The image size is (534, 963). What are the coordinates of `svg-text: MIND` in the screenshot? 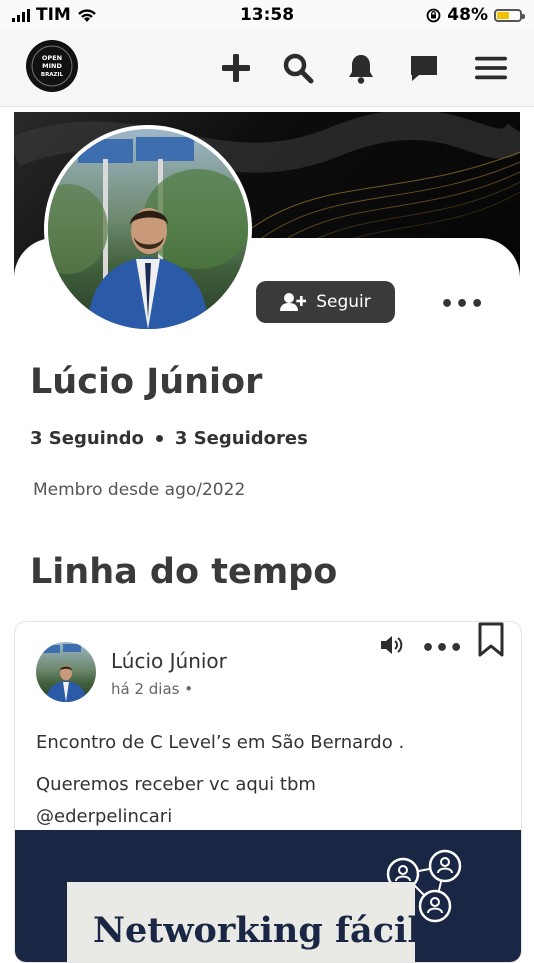 It's located at (52, 66).